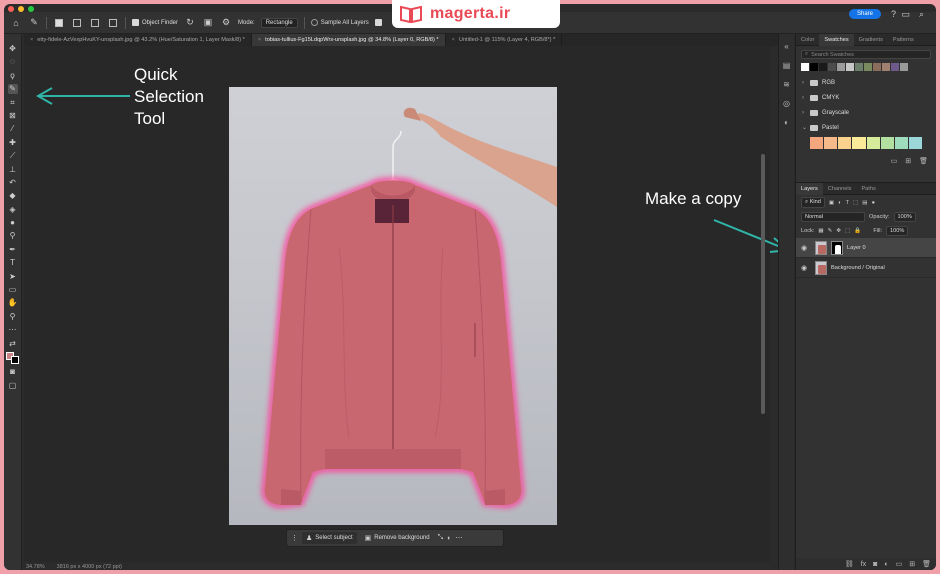 The width and height of the screenshot is (940, 574). I want to click on transform-icon: ⤡, so click(441, 538).